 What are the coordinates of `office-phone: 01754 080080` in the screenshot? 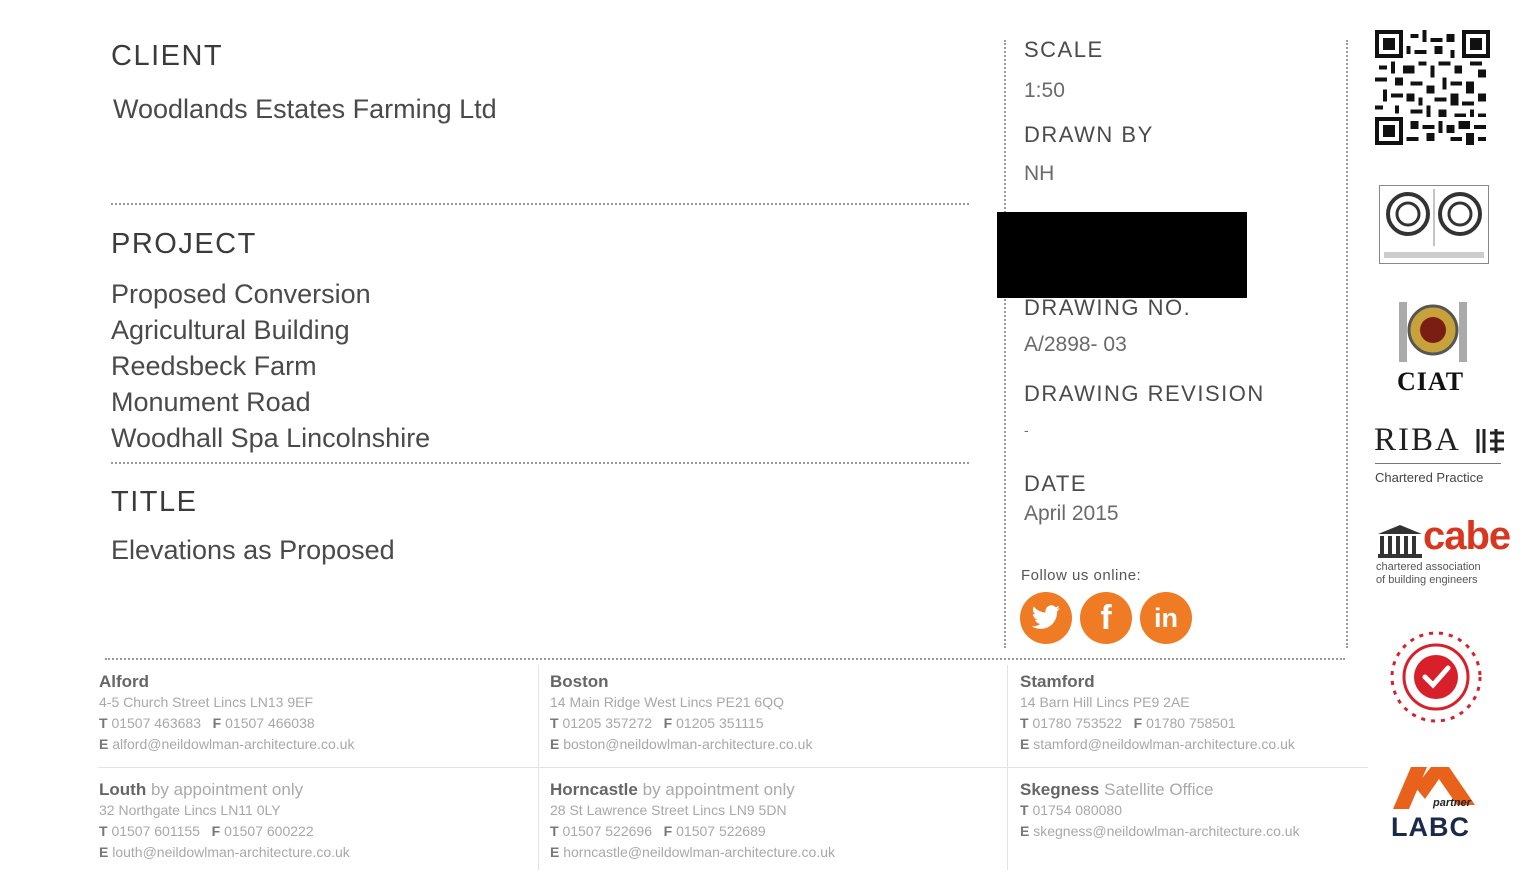 It's located at (1077, 810).